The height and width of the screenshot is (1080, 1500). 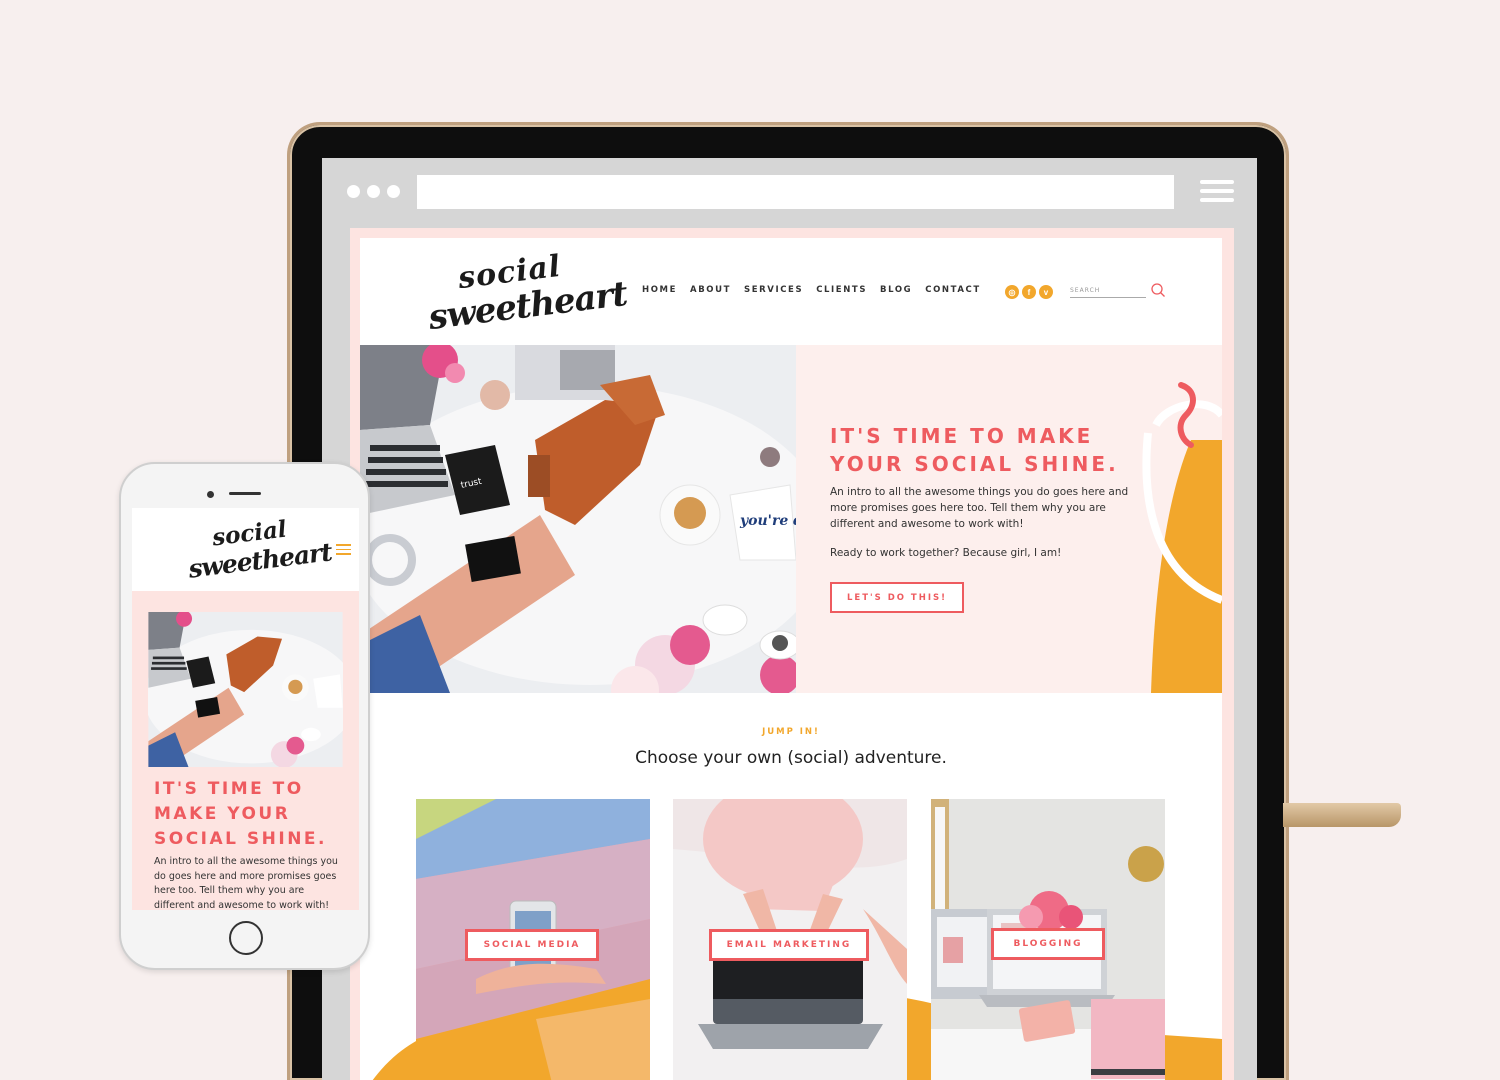 I want to click on social-media-button: SOCIAL MEDIA, so click(x=532, y=945).